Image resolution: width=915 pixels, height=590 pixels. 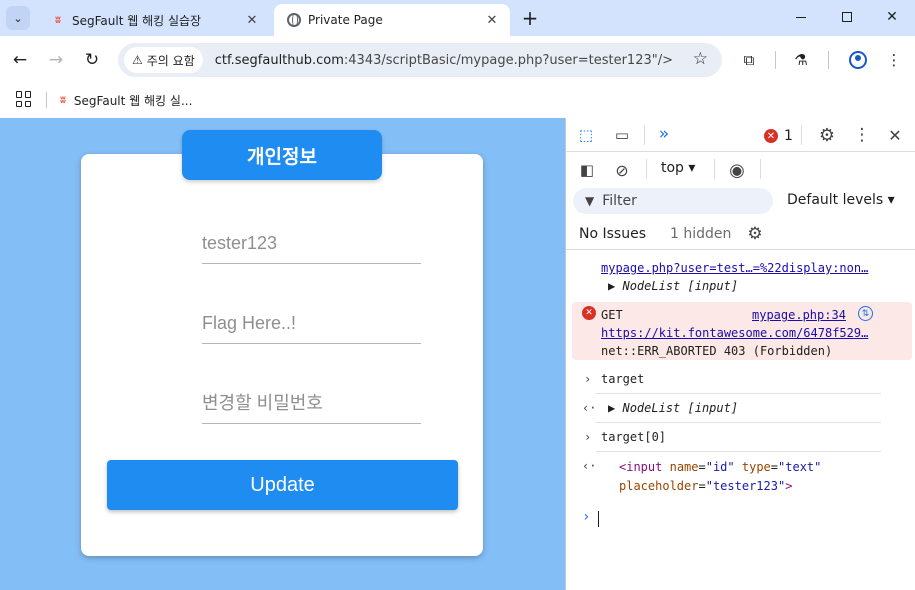 I want to click on bookmark-star-icon: ☆, so click(x=700, y=59).